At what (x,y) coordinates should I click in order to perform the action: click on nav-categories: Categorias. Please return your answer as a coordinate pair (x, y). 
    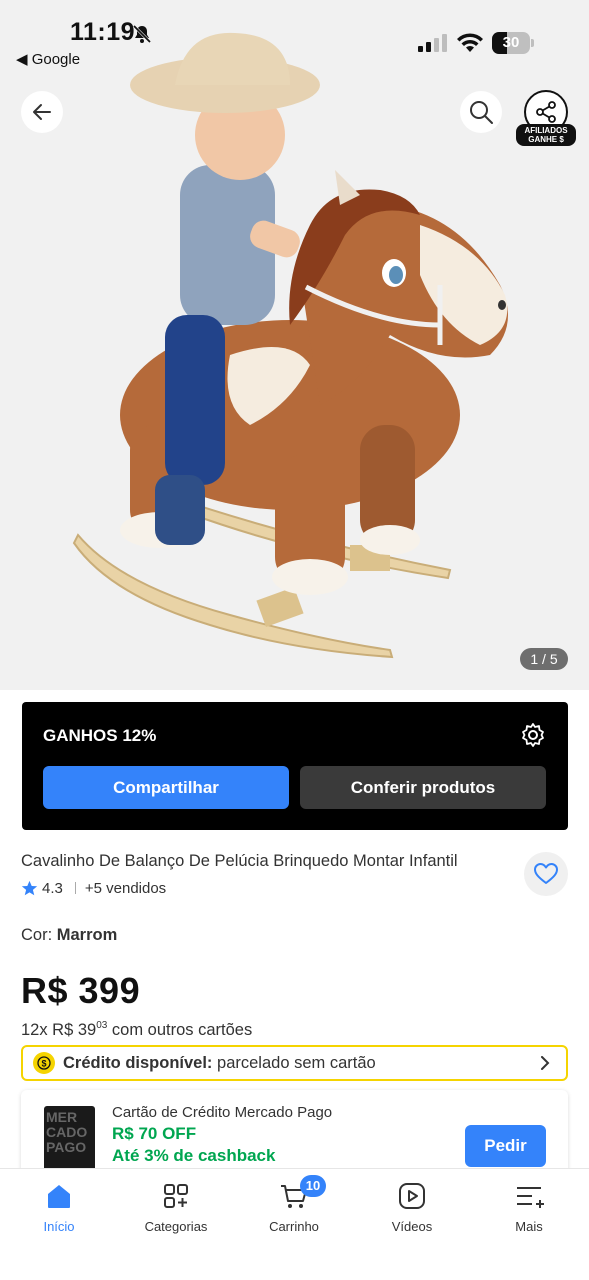
    Looking at the image, I should click on (176, 1207).